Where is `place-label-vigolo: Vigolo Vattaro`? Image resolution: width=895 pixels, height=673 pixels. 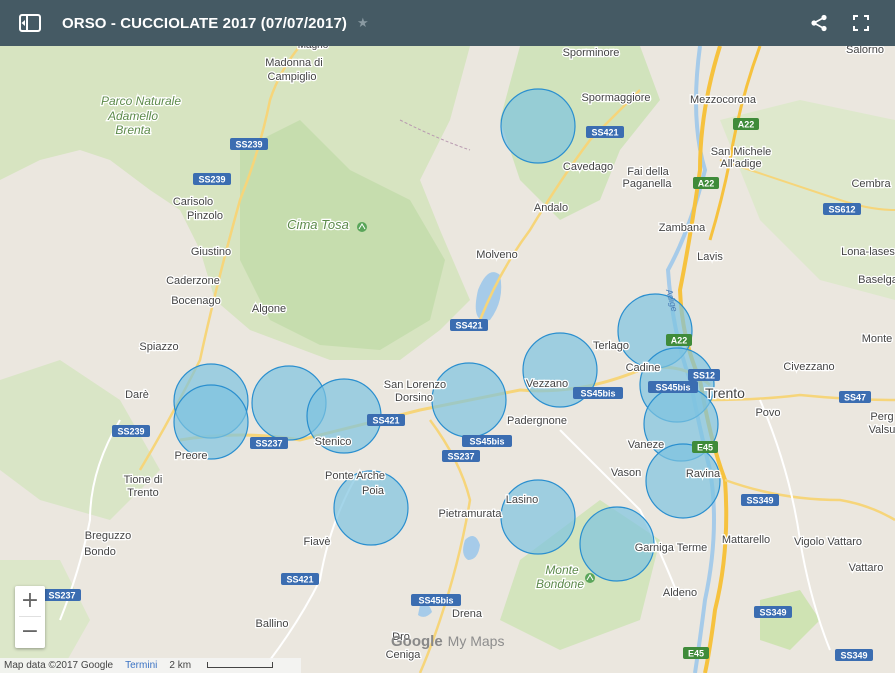
place-label-vigolo: Vigolo Vattaro is located at coordinates (828, 542).